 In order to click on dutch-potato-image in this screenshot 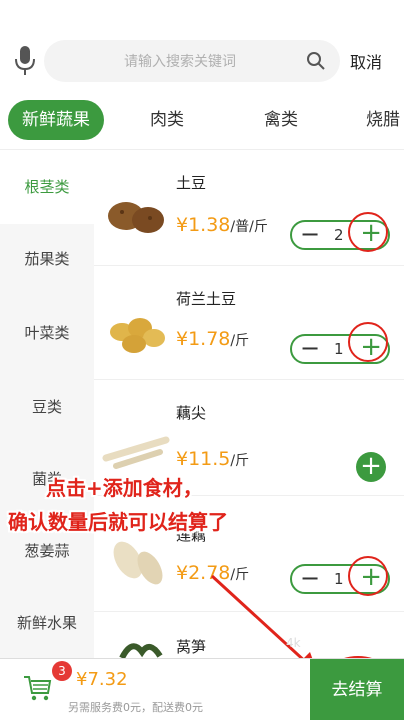, I will do `click(137, 335)`.